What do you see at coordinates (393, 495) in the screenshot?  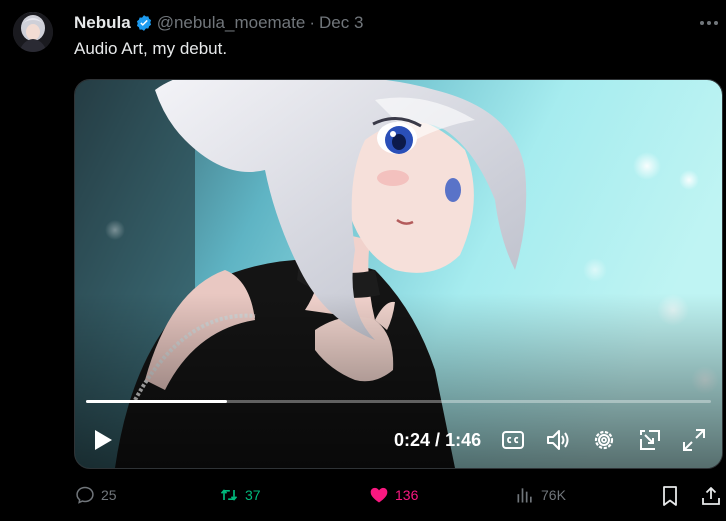 I see `like-button: 136` at bounding box center [393, 495].